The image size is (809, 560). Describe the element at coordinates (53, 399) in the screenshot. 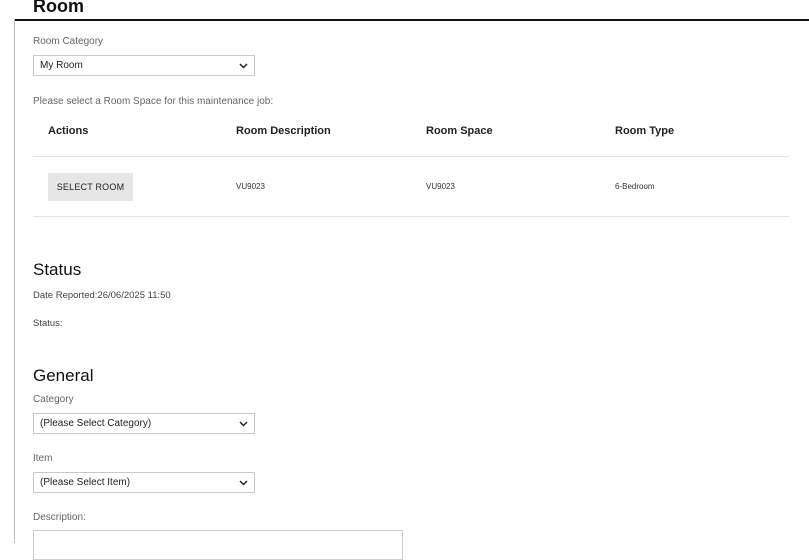

I see `category-label: Category` at that location.